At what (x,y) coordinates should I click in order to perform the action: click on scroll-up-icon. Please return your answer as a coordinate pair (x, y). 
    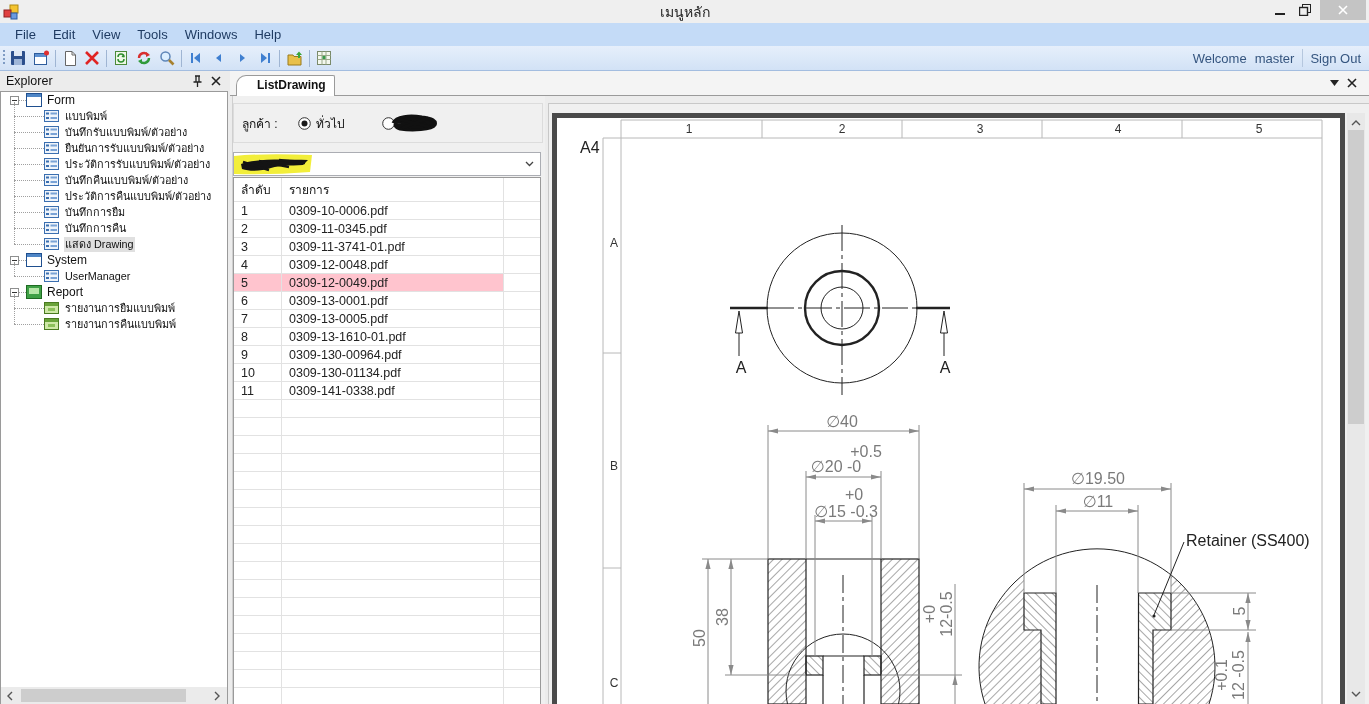
    Looking at the image, I should click on (1356, 123).